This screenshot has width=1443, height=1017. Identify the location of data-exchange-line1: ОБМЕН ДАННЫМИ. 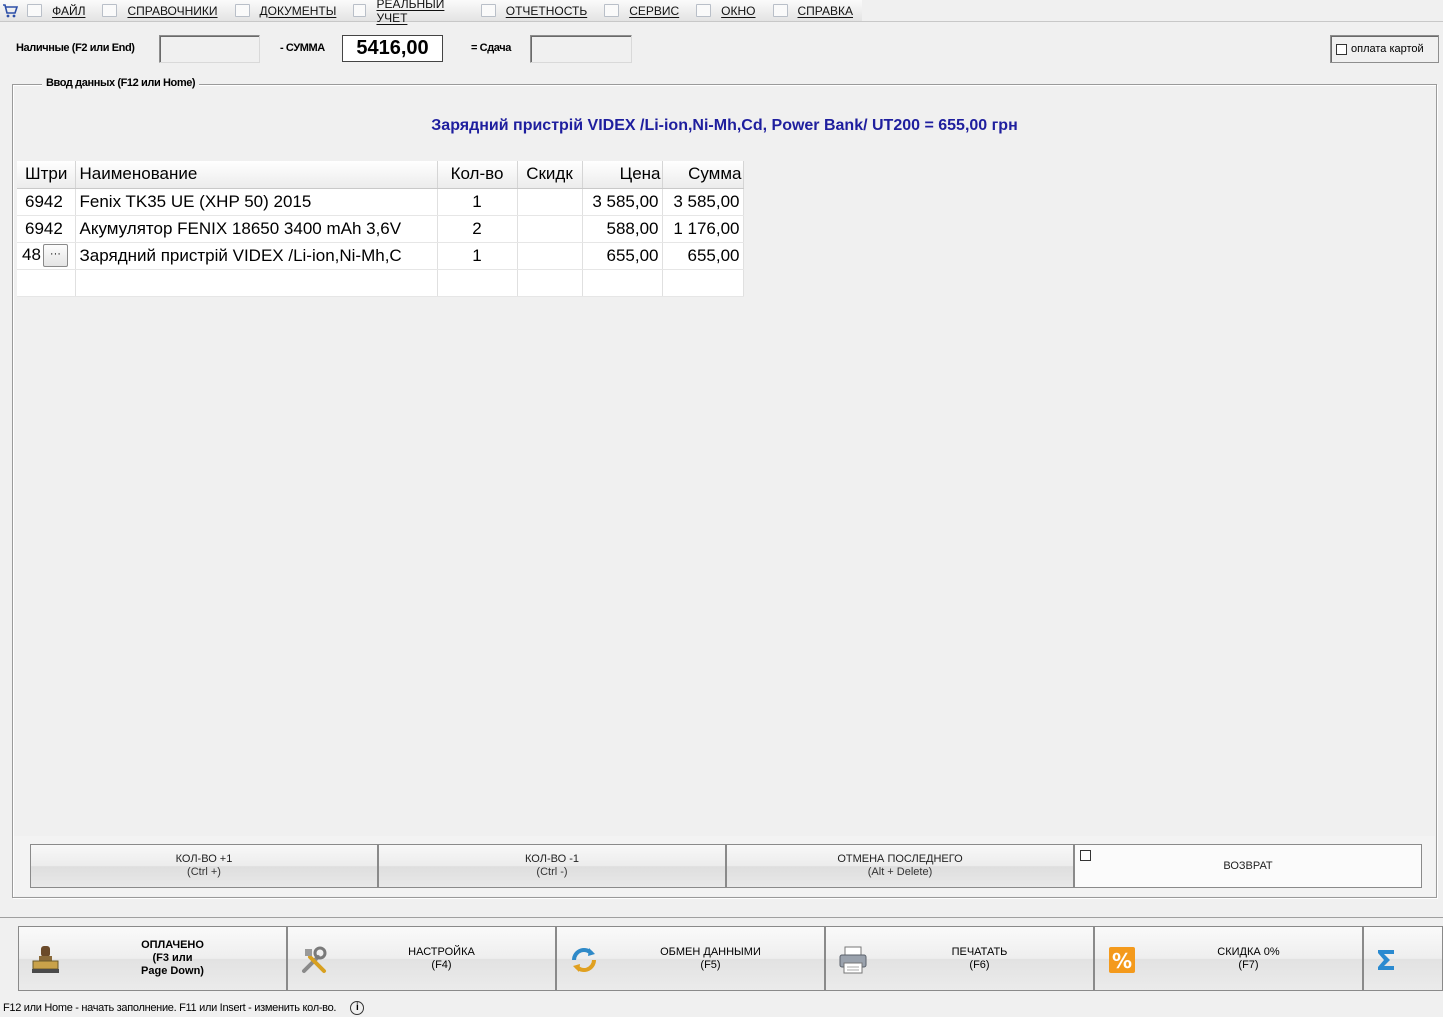
(710, 951).